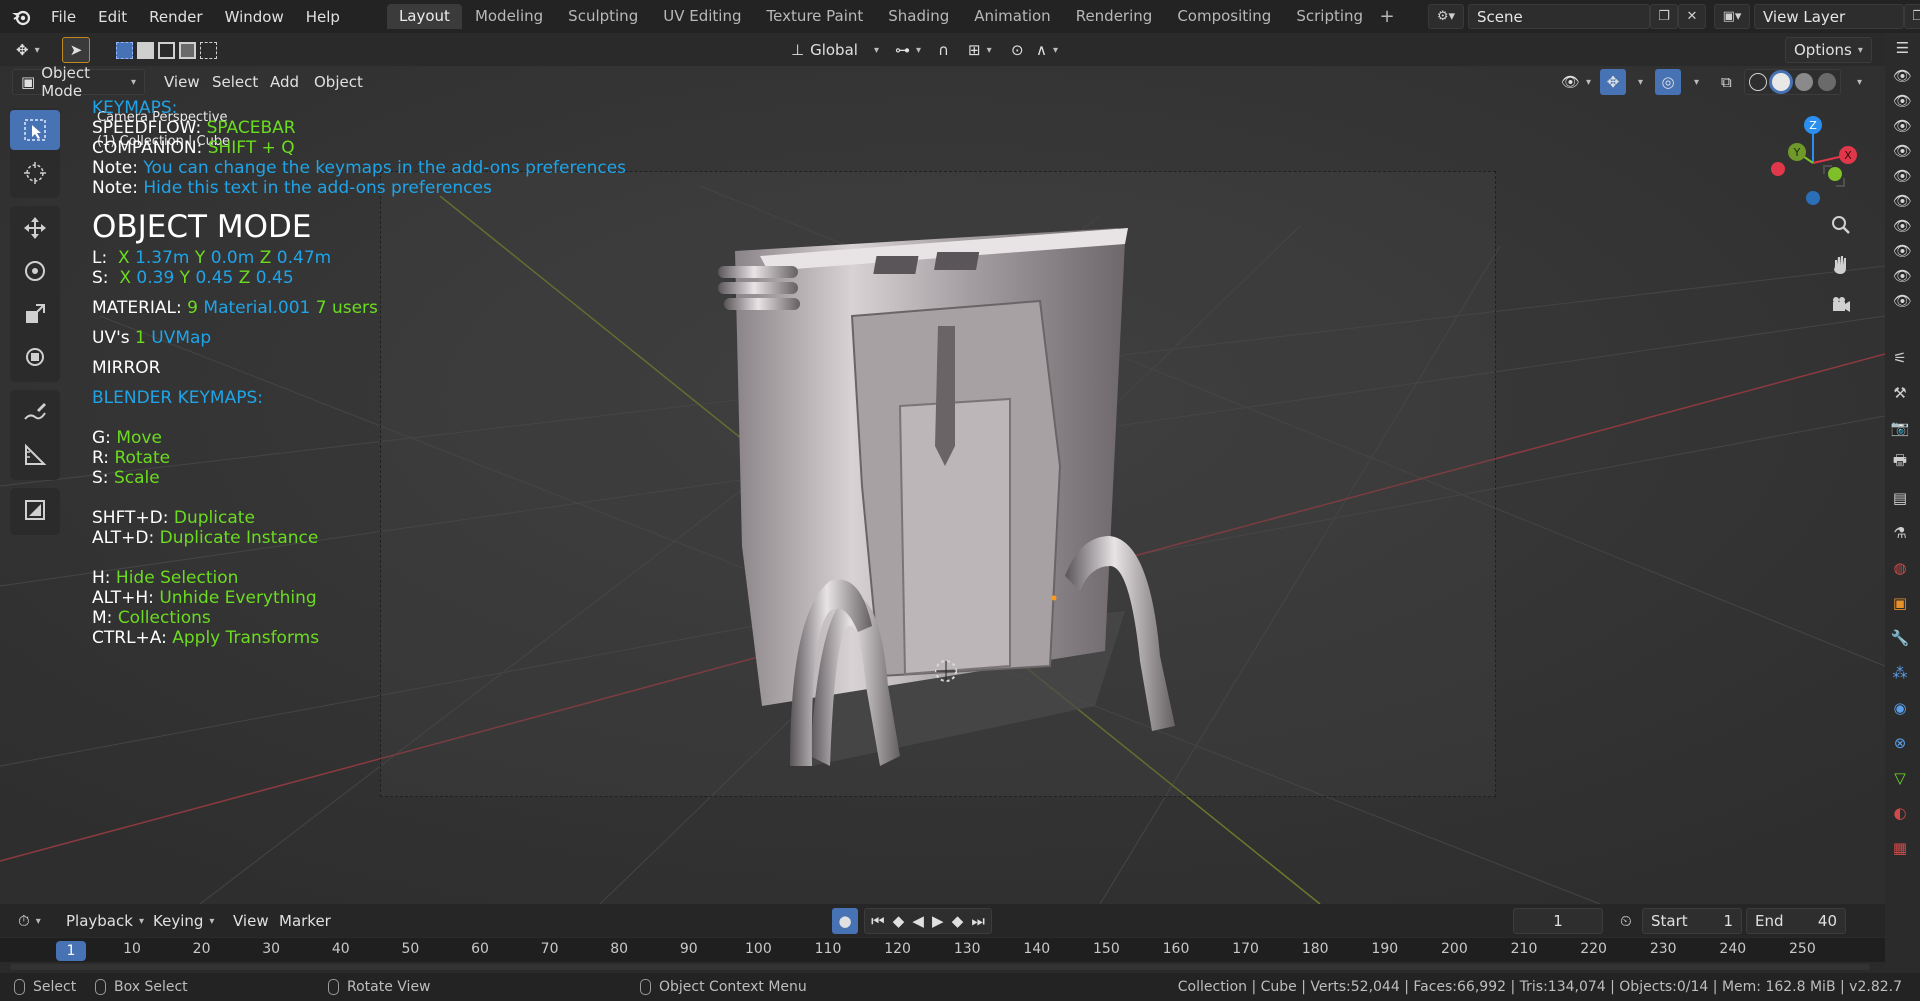 The width and height of the screenshot is (1920, 1001). Describe the element at coordinates (35, 173) in the screenshot. I see `cursor-tool-icon` at that location.